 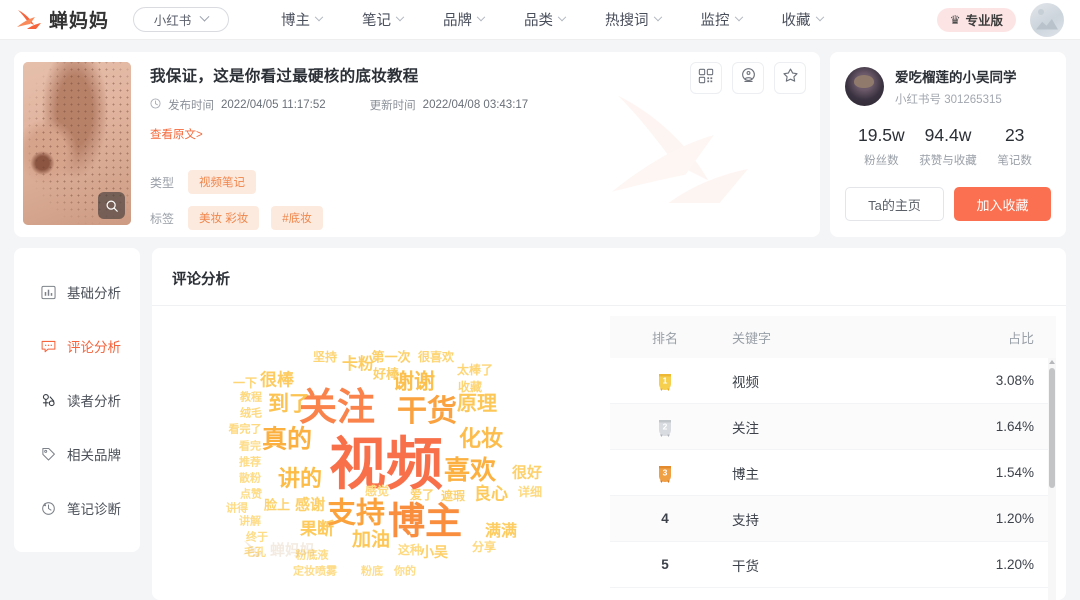 What do you see at coordinates (434, 552) in the screenshot?
I see `word-cloud-item: 小吴` at bounding box center [434, 552].